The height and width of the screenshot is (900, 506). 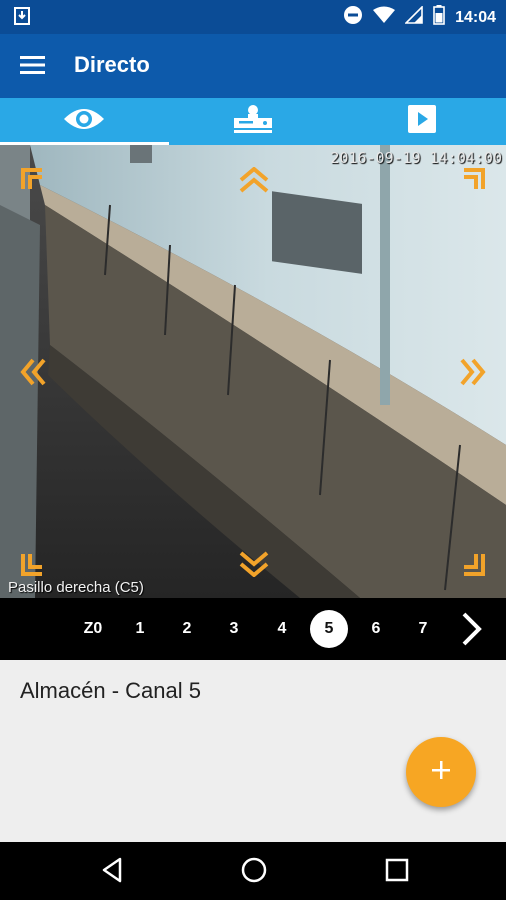 I want to click on ptz-right-icon, so click(x=473, y=374).